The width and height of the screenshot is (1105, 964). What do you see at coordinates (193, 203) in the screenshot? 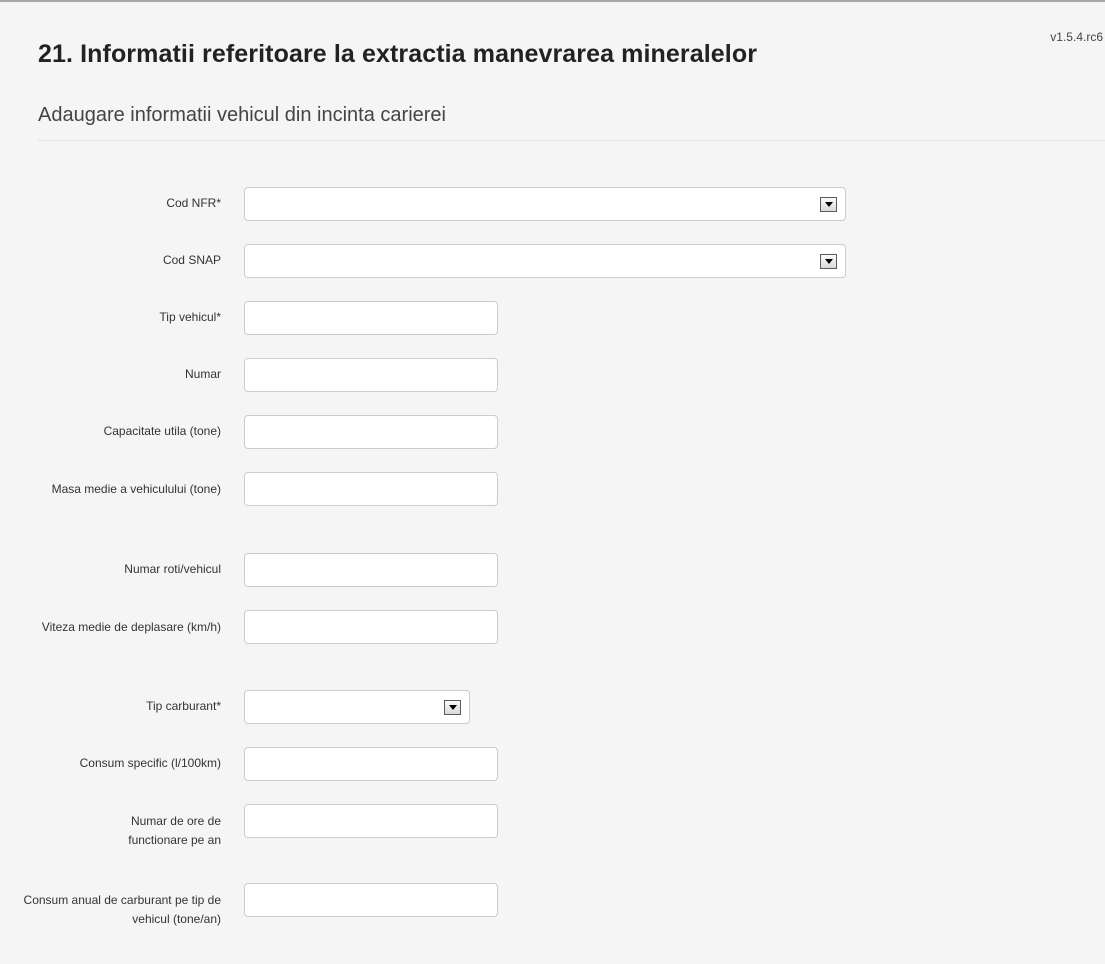
I see `cod-nfr-label: Cod NFR*` at bounding box center [193, 203].